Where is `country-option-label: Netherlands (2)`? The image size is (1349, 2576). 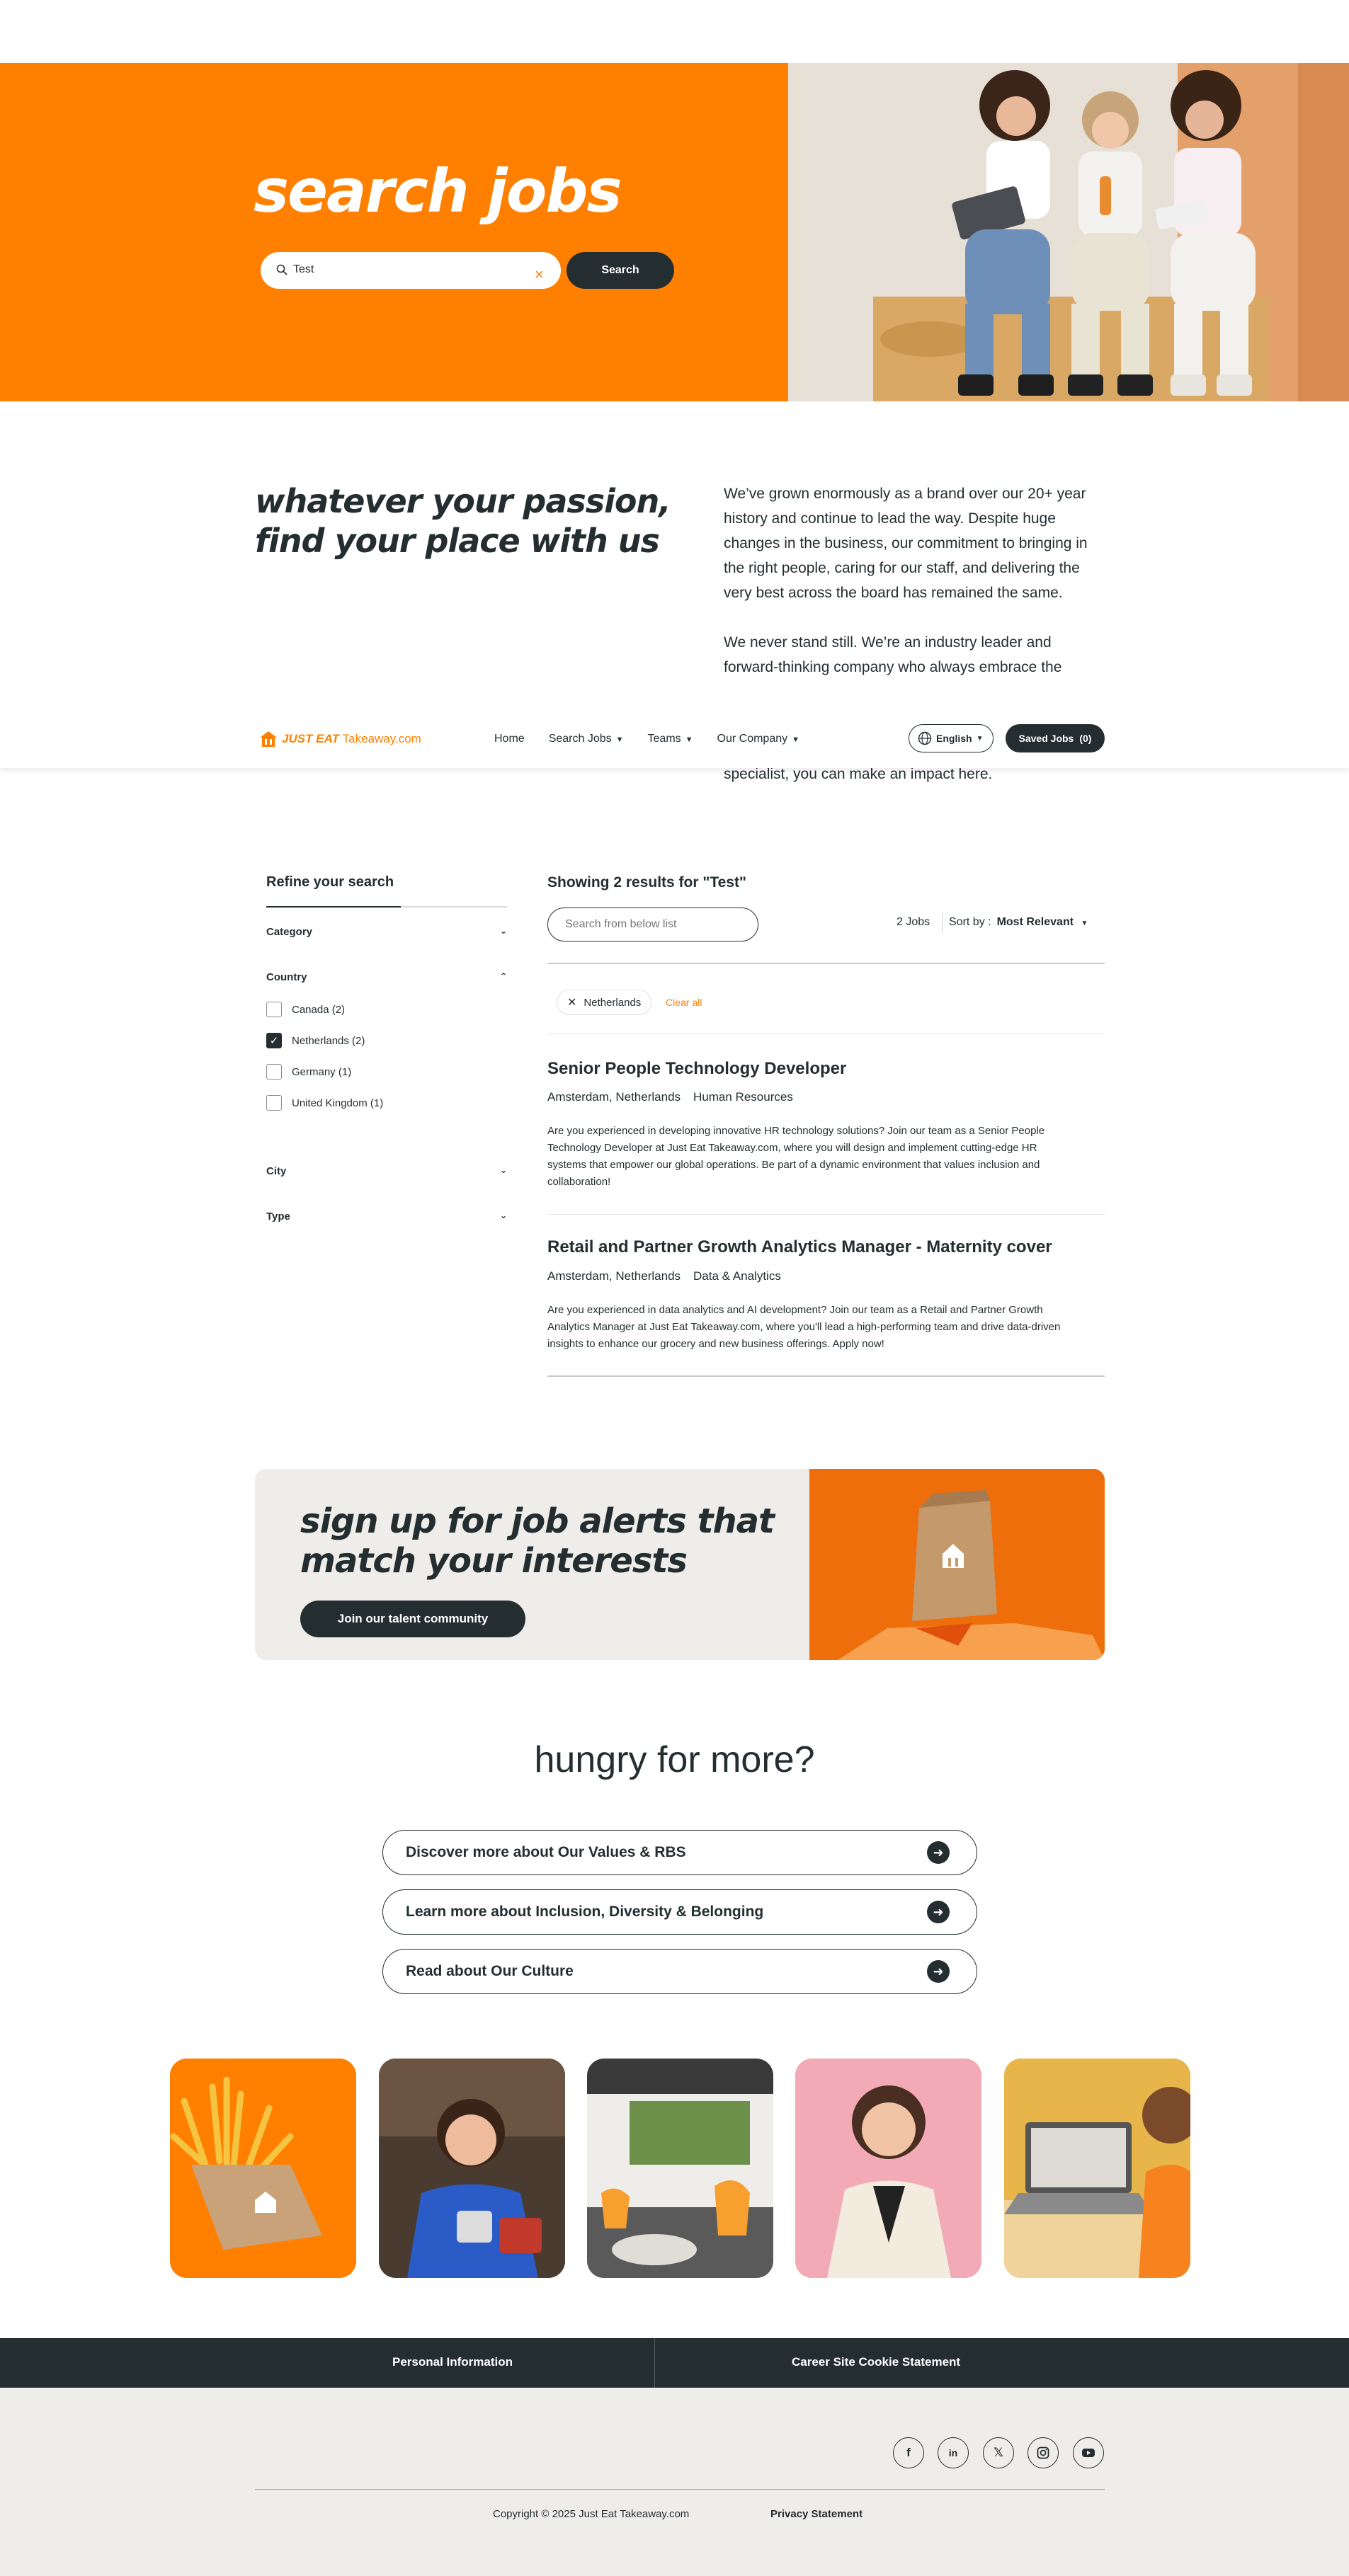 country-option-label: Netherlands (2) is located at coordinates (328, 1040).